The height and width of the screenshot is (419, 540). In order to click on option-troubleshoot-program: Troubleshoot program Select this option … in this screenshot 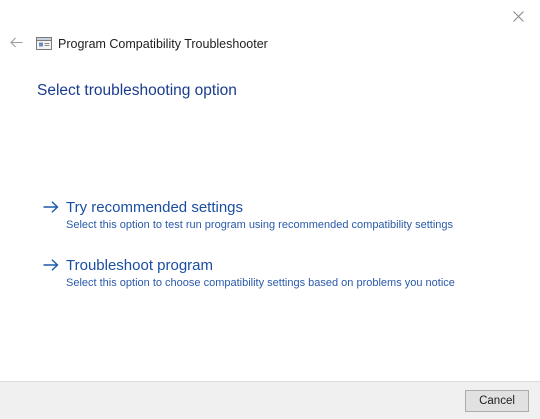, I will do `click(277, 271)`.